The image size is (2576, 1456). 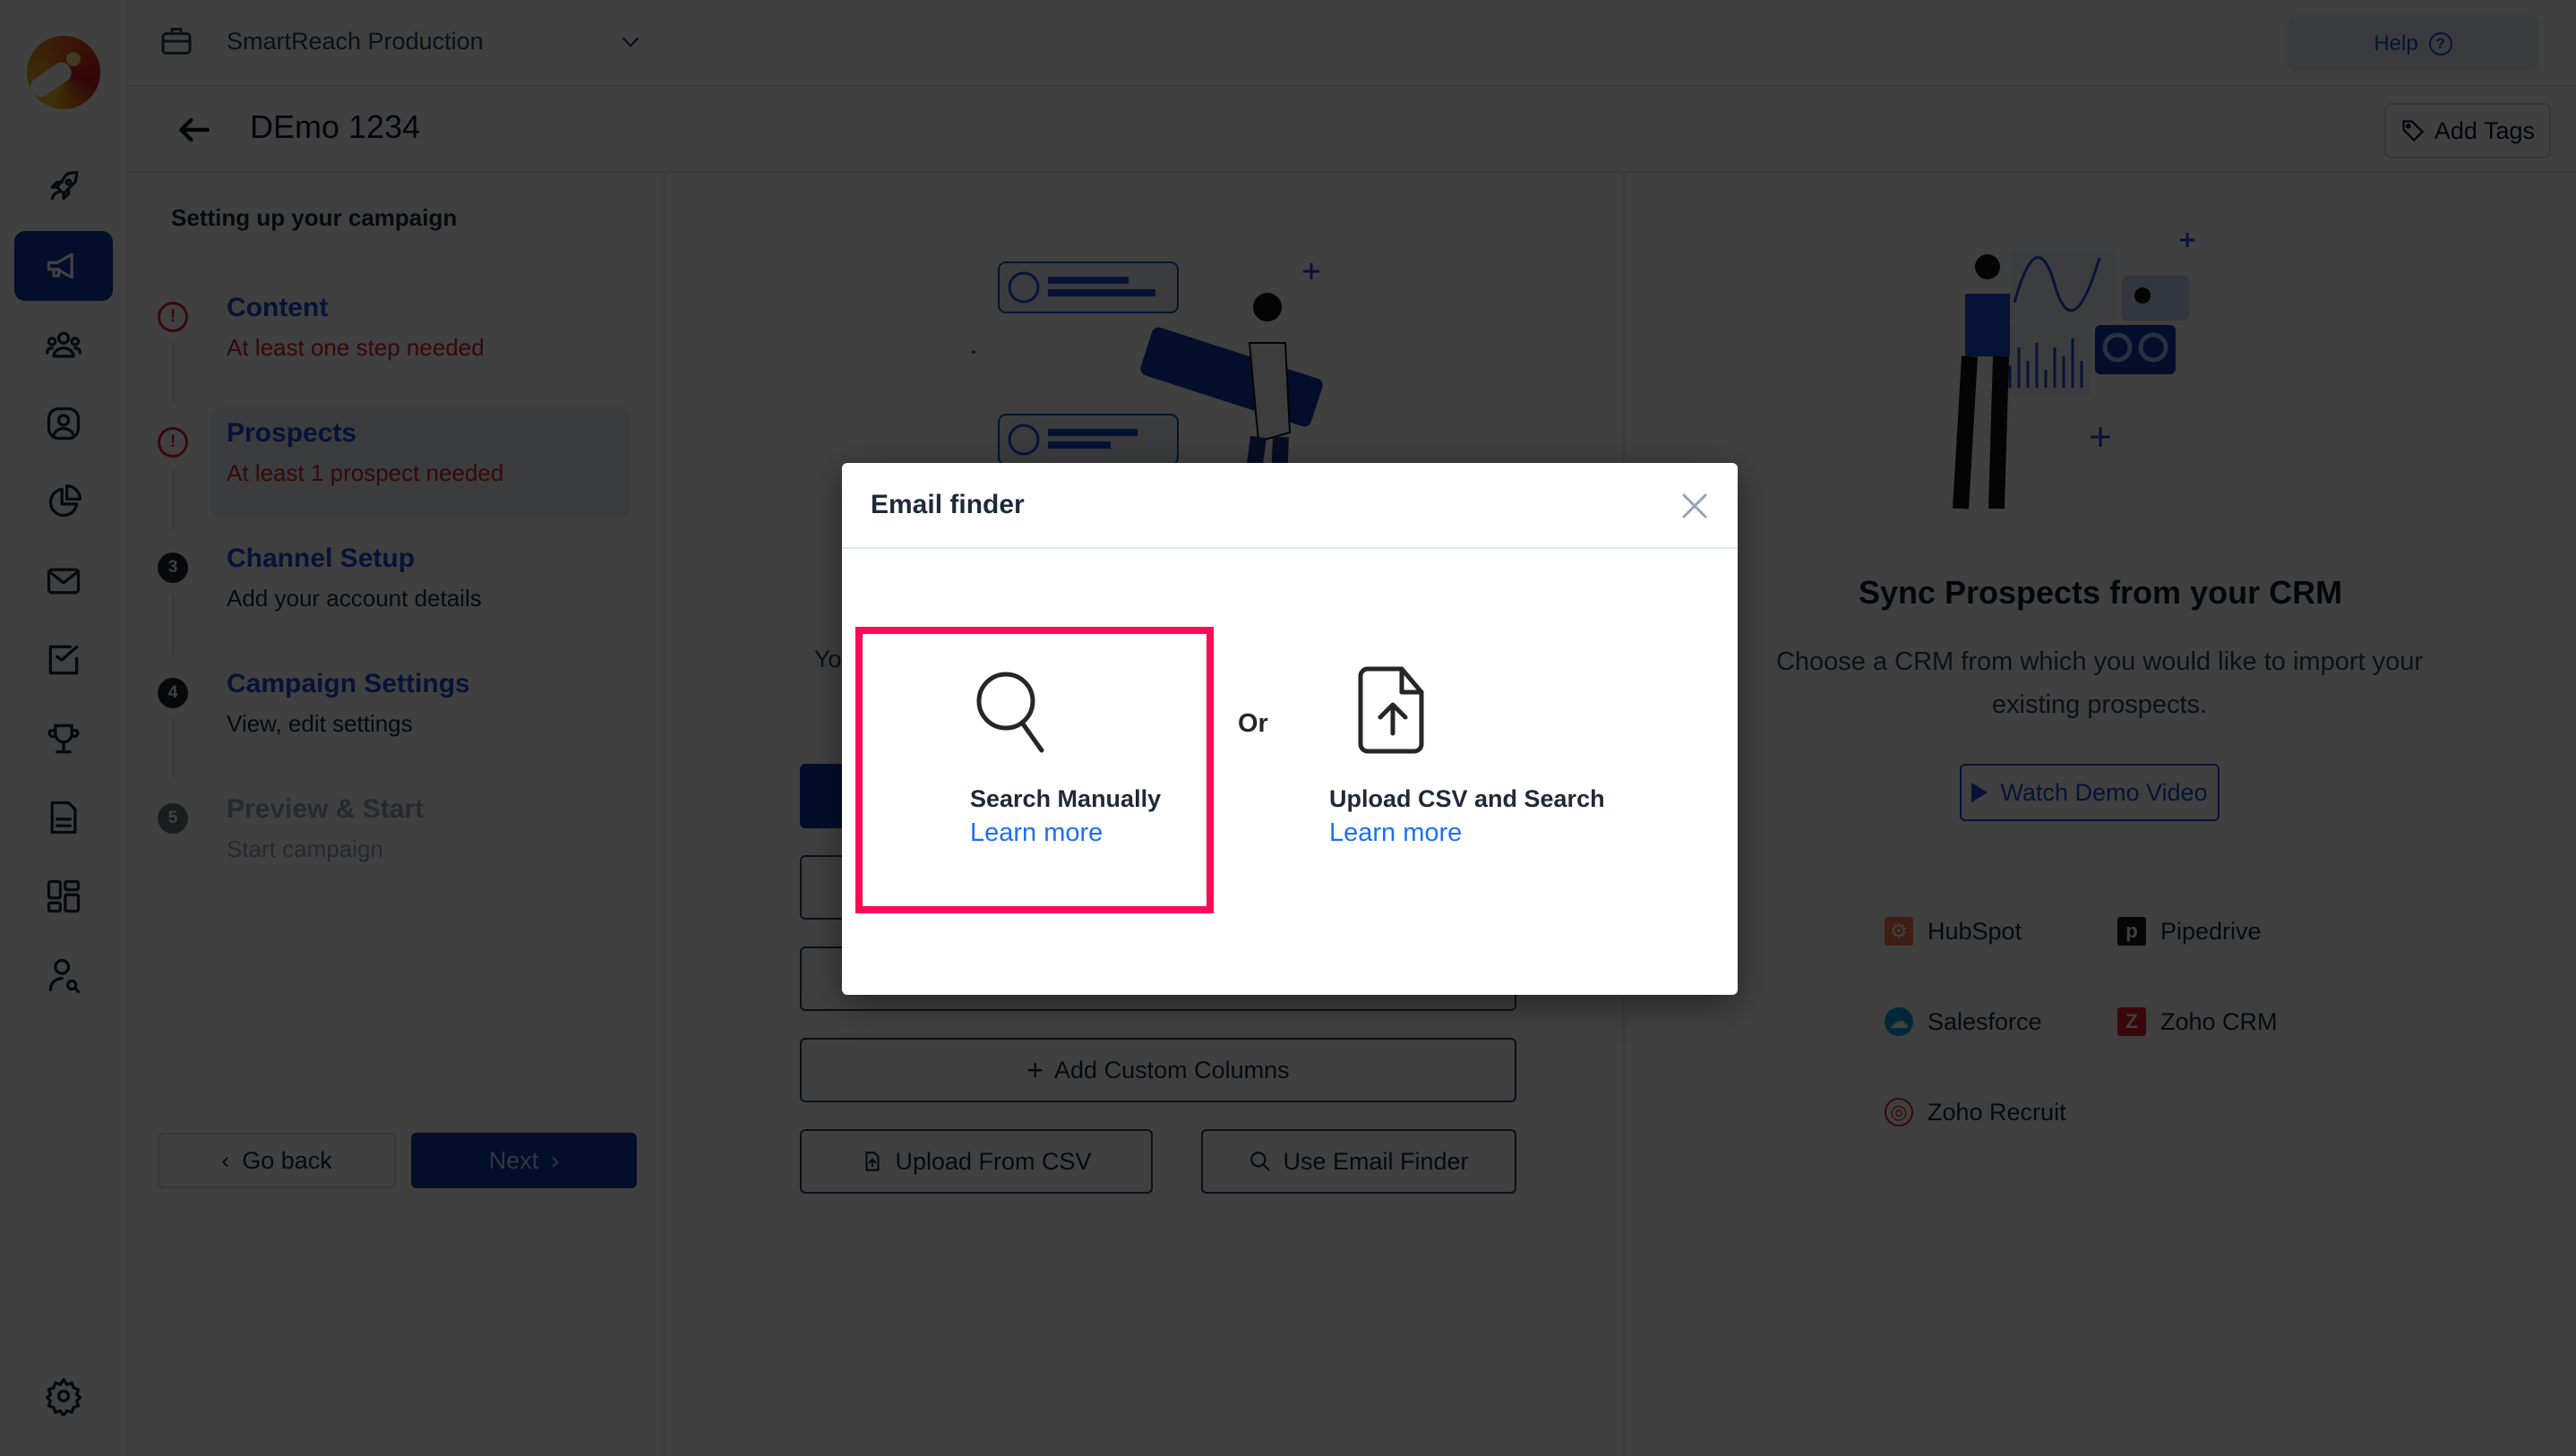 I want to click on search-manually-label: Search Manually, so click(x=1066, y=798).